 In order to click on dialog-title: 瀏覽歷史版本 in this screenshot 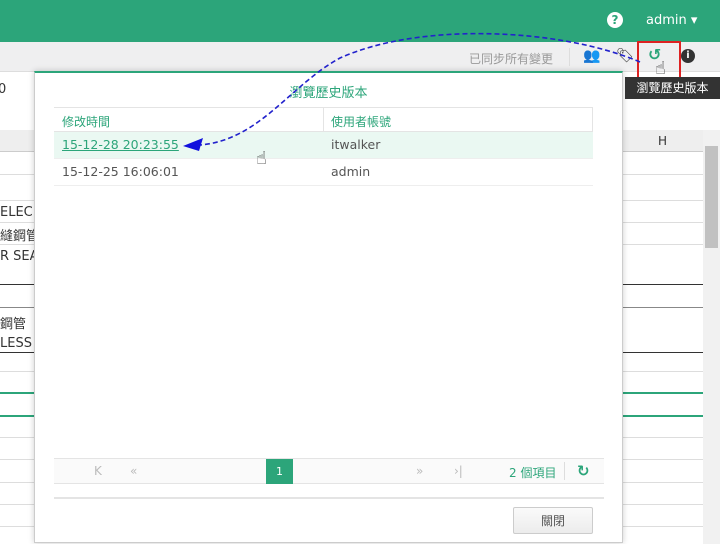, I will do `click(328, 93)`.